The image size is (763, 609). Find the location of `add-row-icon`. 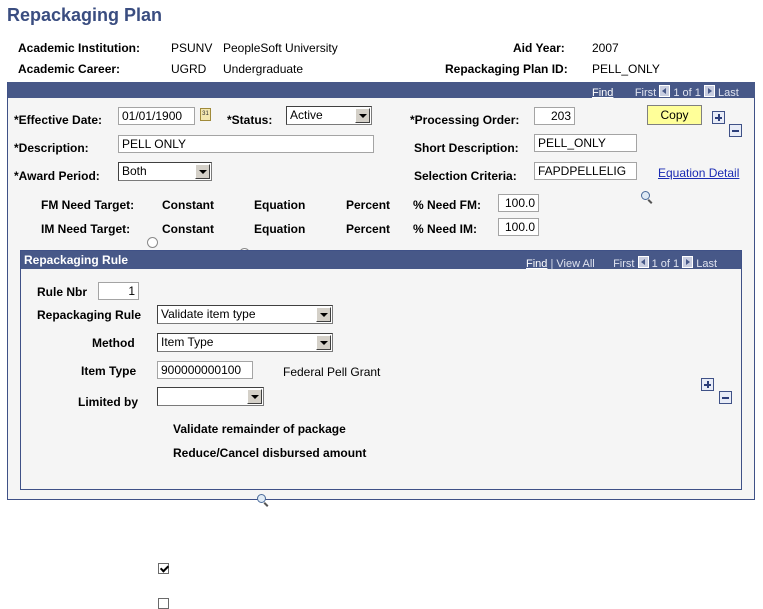

add-row-icon is located at coordinates (718, 117).